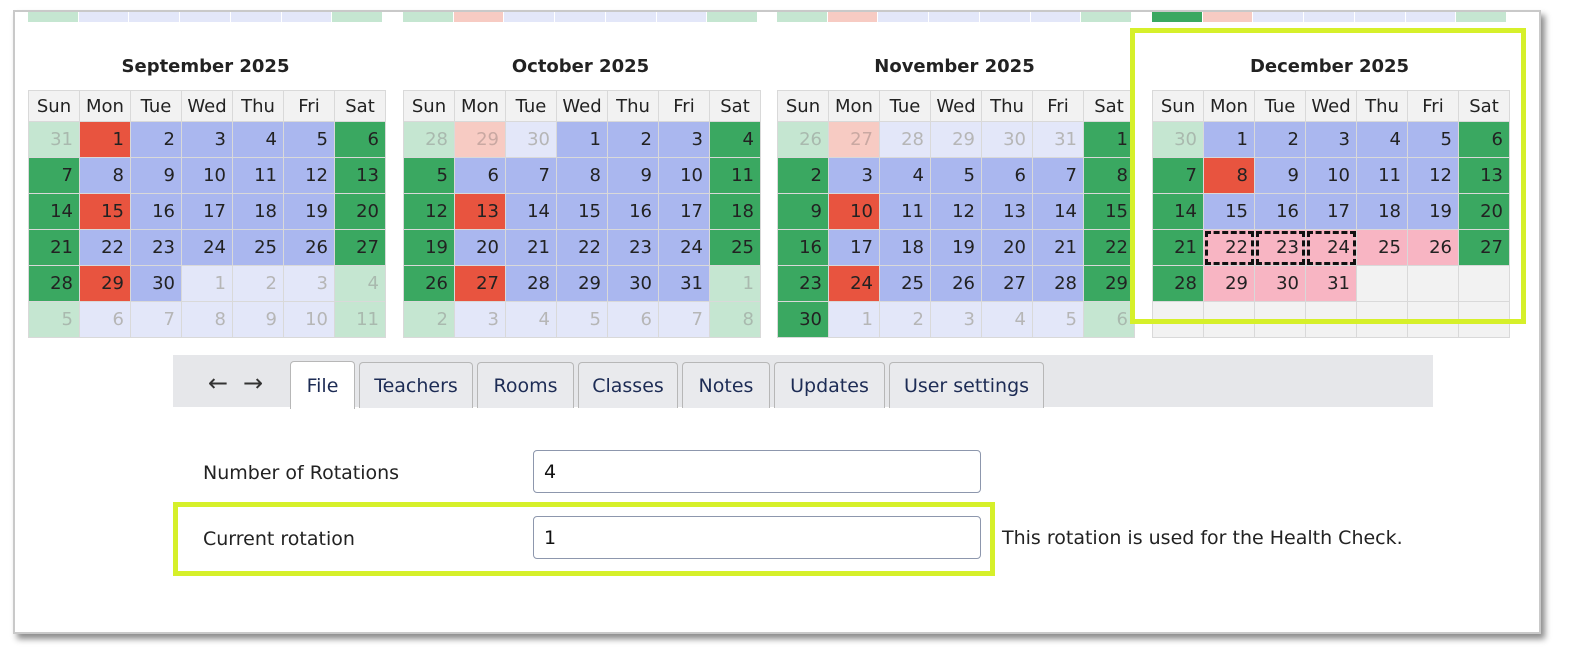 Image resolution: width=1569 pixels, height=654 pixels. Describe the element at coordinates (218, 383) in the screenshot. I see `back-arrow-icon: ←` at that location.